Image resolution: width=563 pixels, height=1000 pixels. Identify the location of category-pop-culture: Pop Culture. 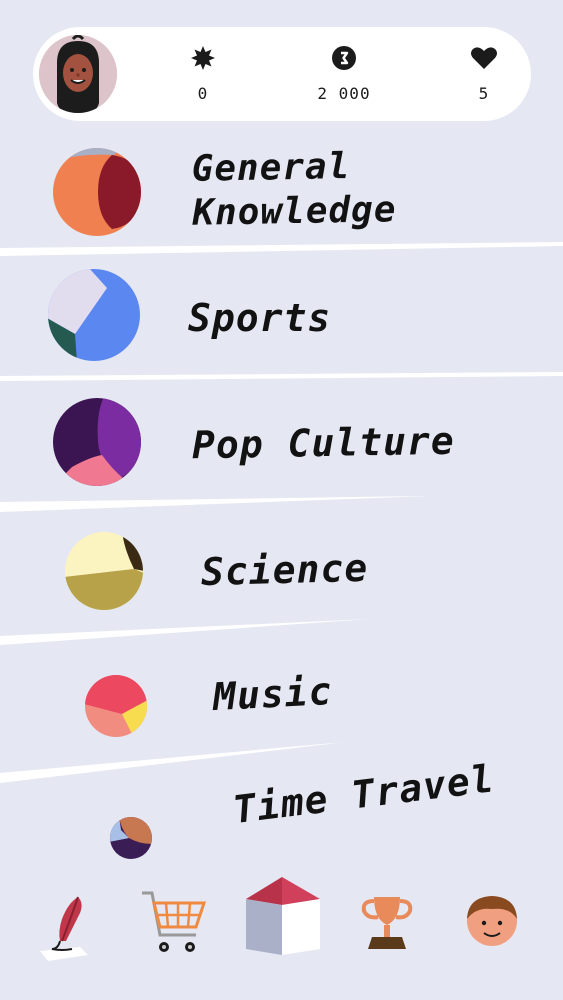
(281, 441).